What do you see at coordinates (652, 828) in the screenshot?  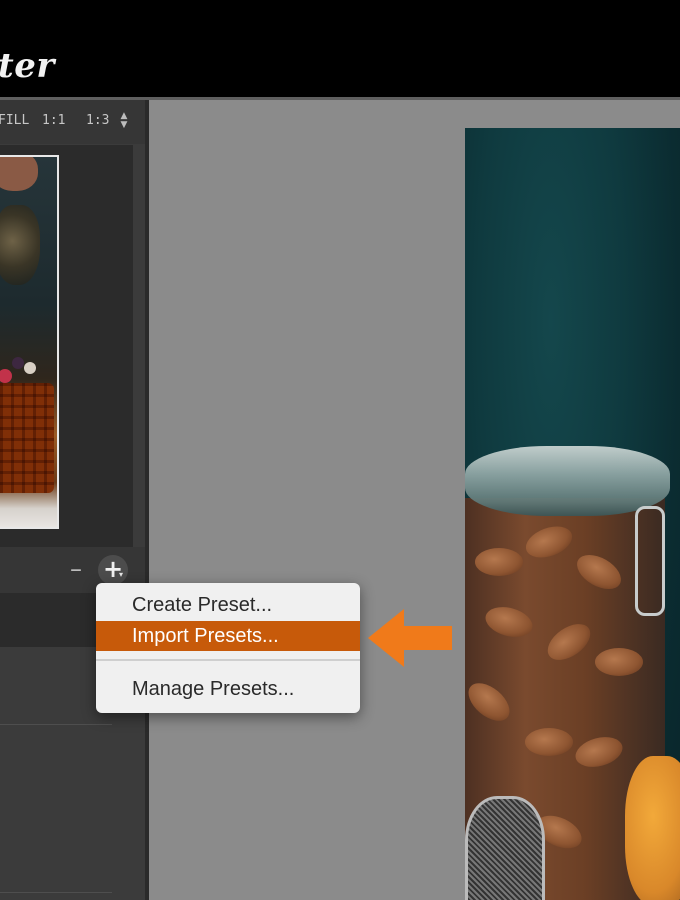 I see `photo-pastry` at bounding box center [652, 828].